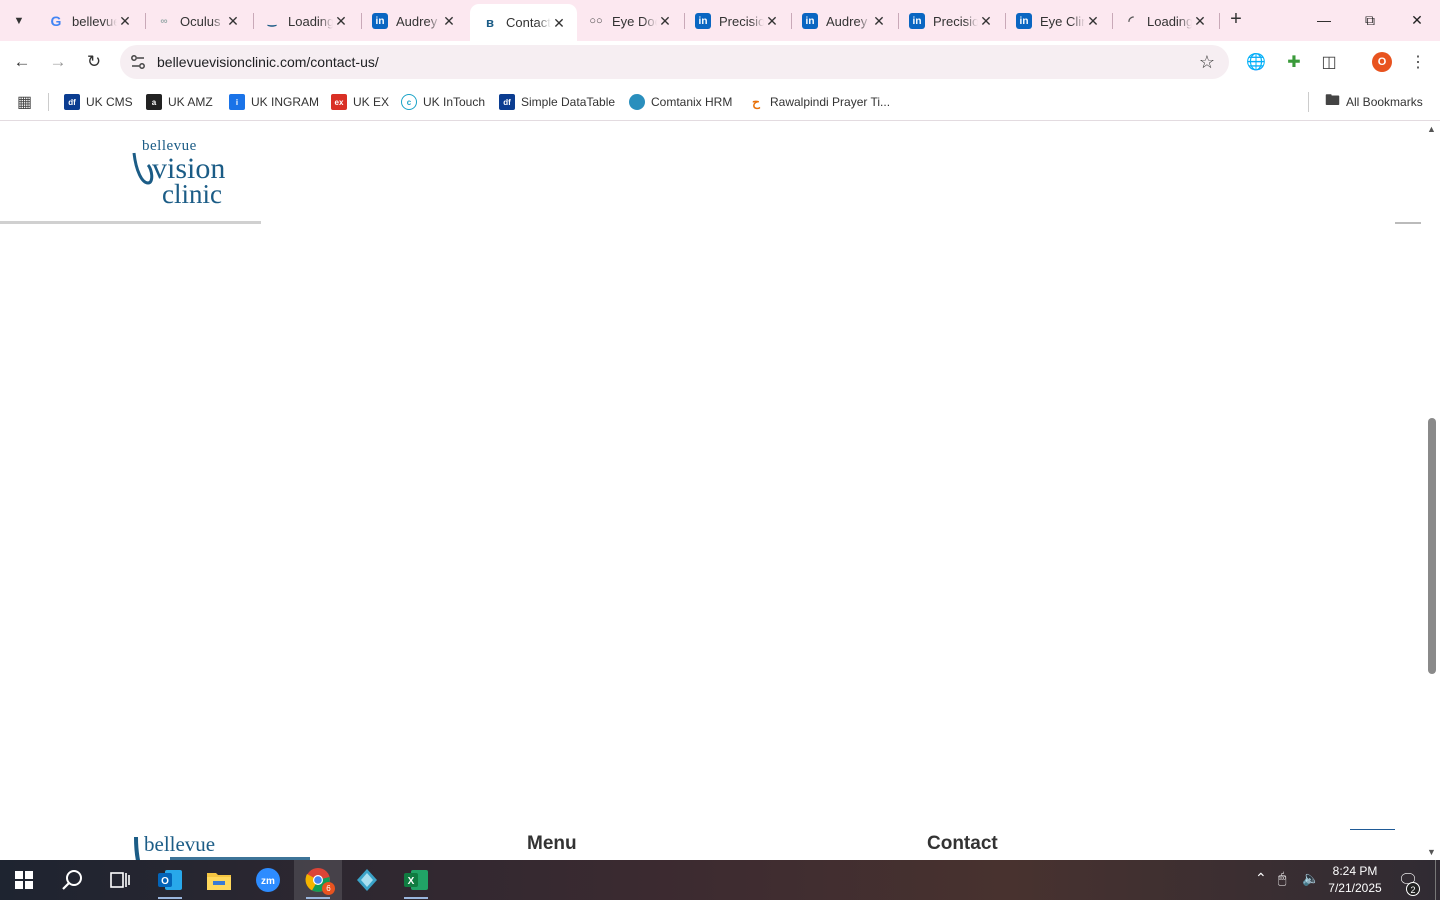  Describe the element at coordinates (1164, 21) in the screenshot. I see `tab-loading-2: ◜ Loading... ✕` at that location.